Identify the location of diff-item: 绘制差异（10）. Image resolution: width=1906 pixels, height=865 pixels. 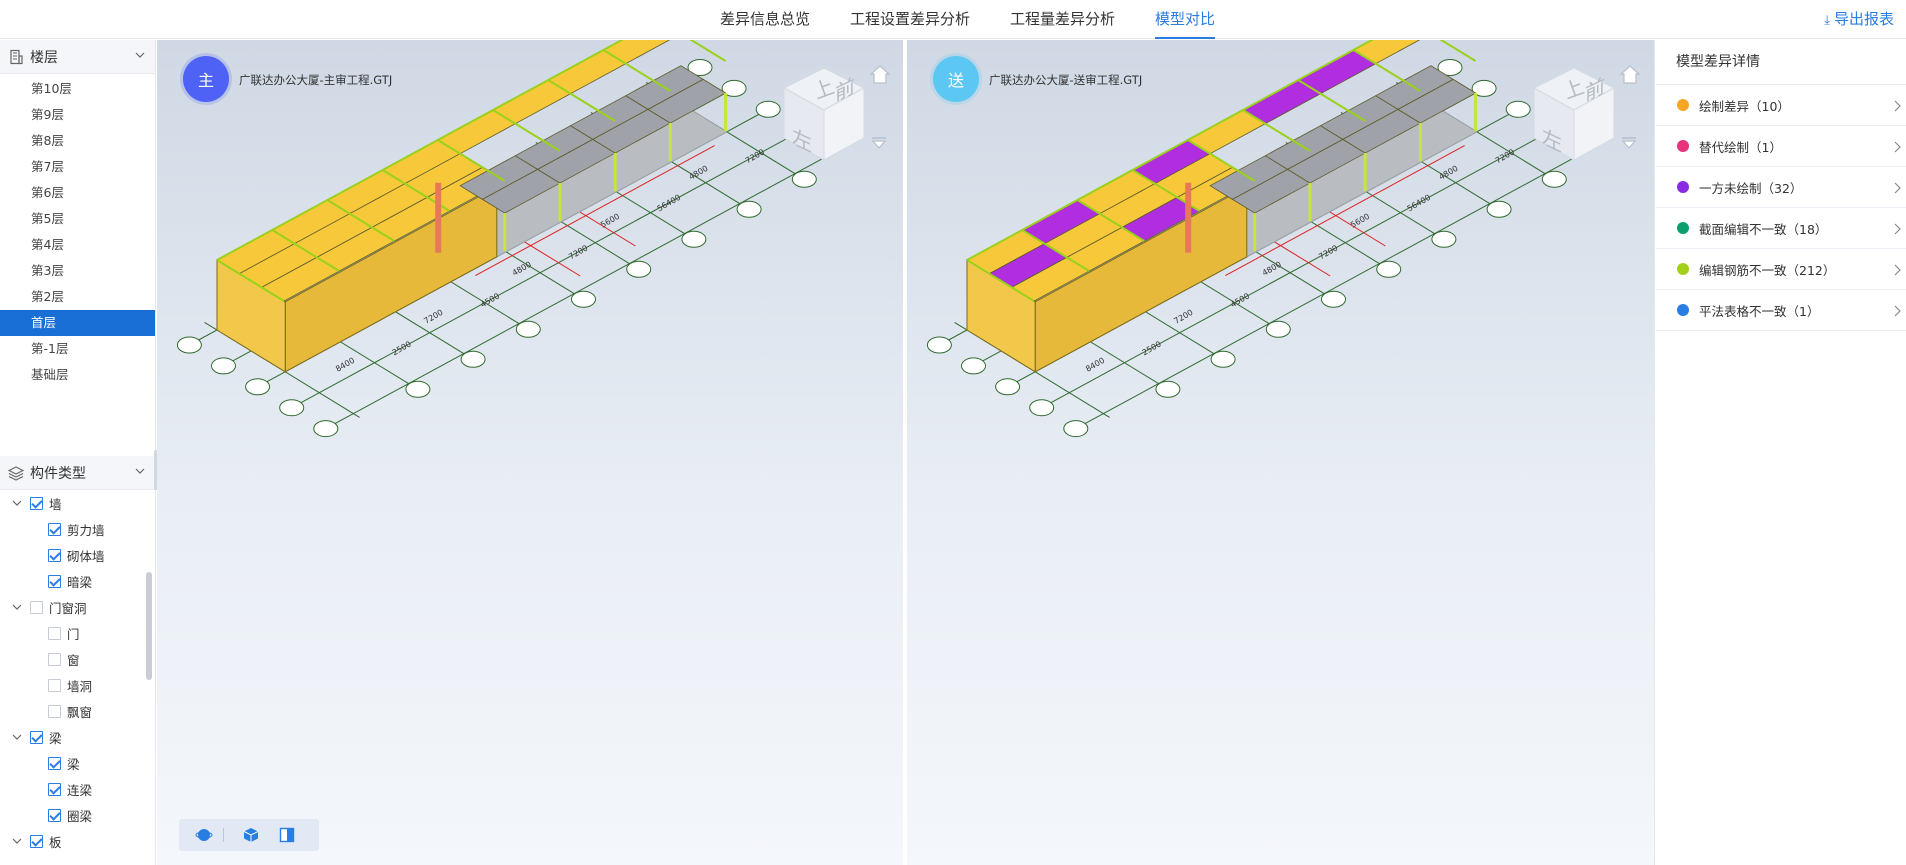
(1781, 105).